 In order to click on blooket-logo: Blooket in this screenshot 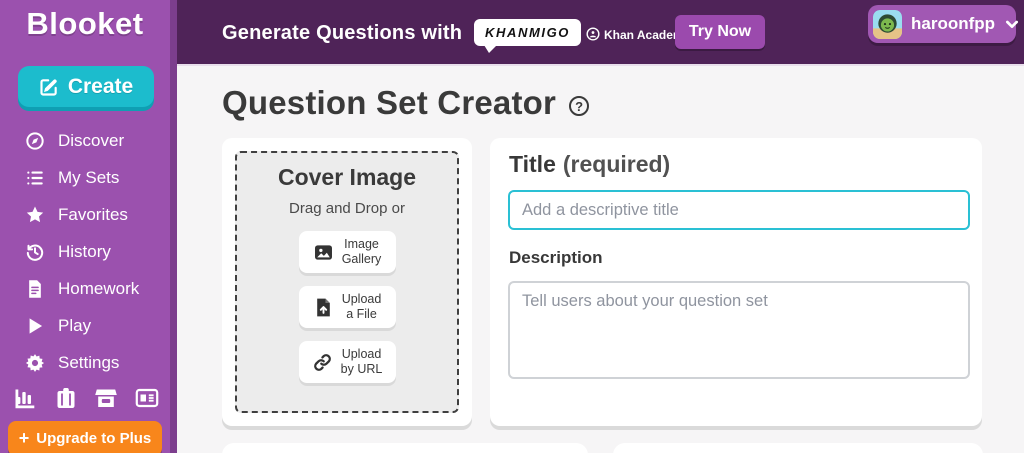, I will do `click(85, 24)`.